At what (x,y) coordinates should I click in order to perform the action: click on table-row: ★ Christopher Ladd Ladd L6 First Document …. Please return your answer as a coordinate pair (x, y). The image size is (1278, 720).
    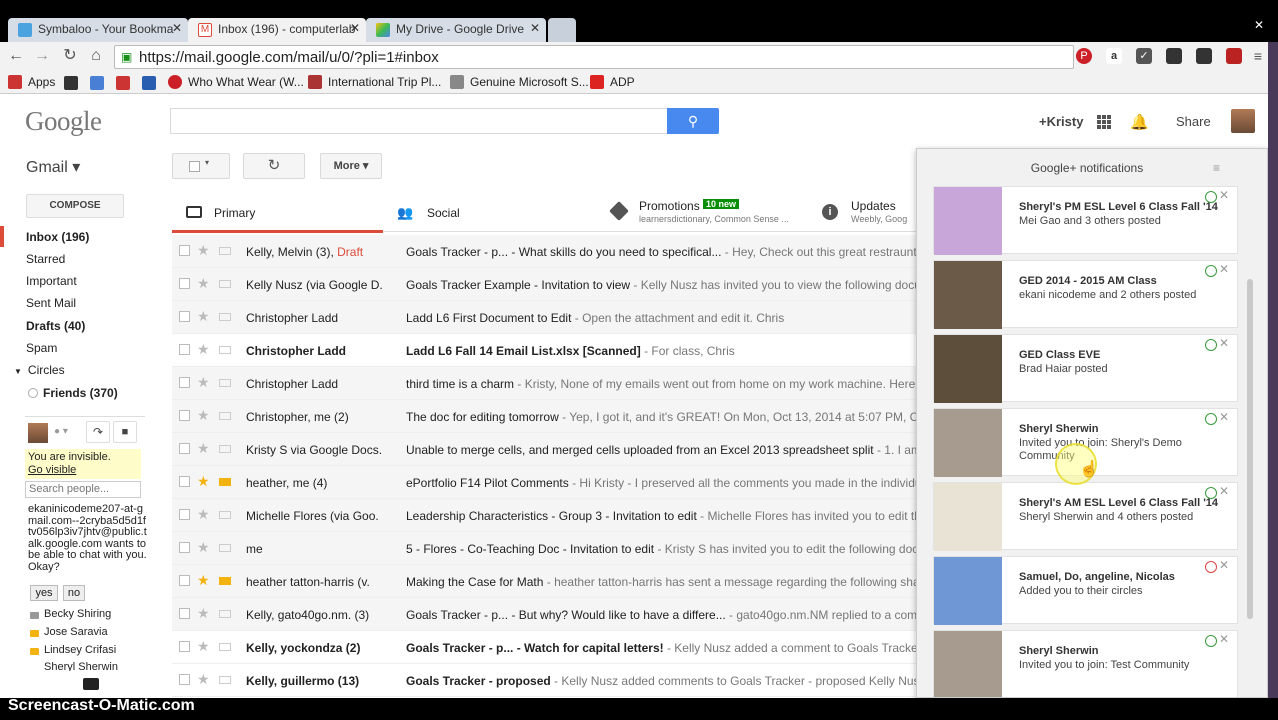
    Looking at the image, I should click on (552, 317).